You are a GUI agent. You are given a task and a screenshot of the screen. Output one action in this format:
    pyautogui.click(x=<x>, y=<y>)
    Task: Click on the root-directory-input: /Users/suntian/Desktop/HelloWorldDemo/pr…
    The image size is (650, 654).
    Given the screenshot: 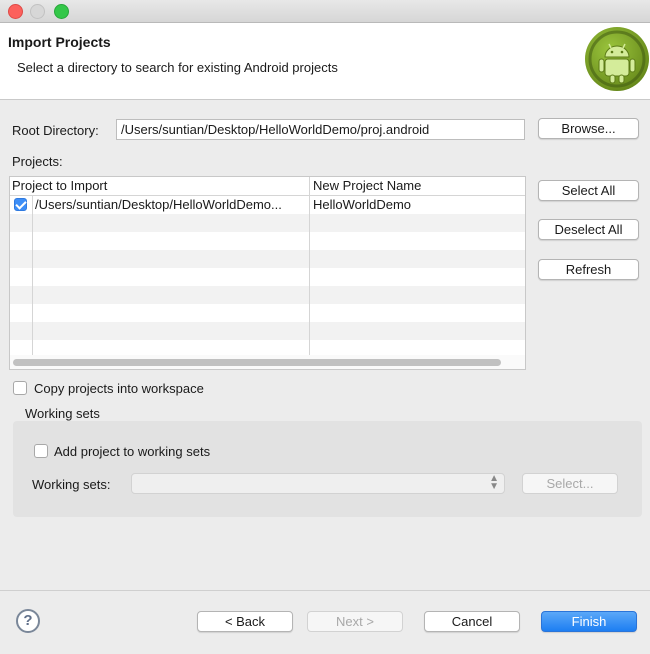 What is the action you would take?
    pyautogui.click(x=320, y=129)
    